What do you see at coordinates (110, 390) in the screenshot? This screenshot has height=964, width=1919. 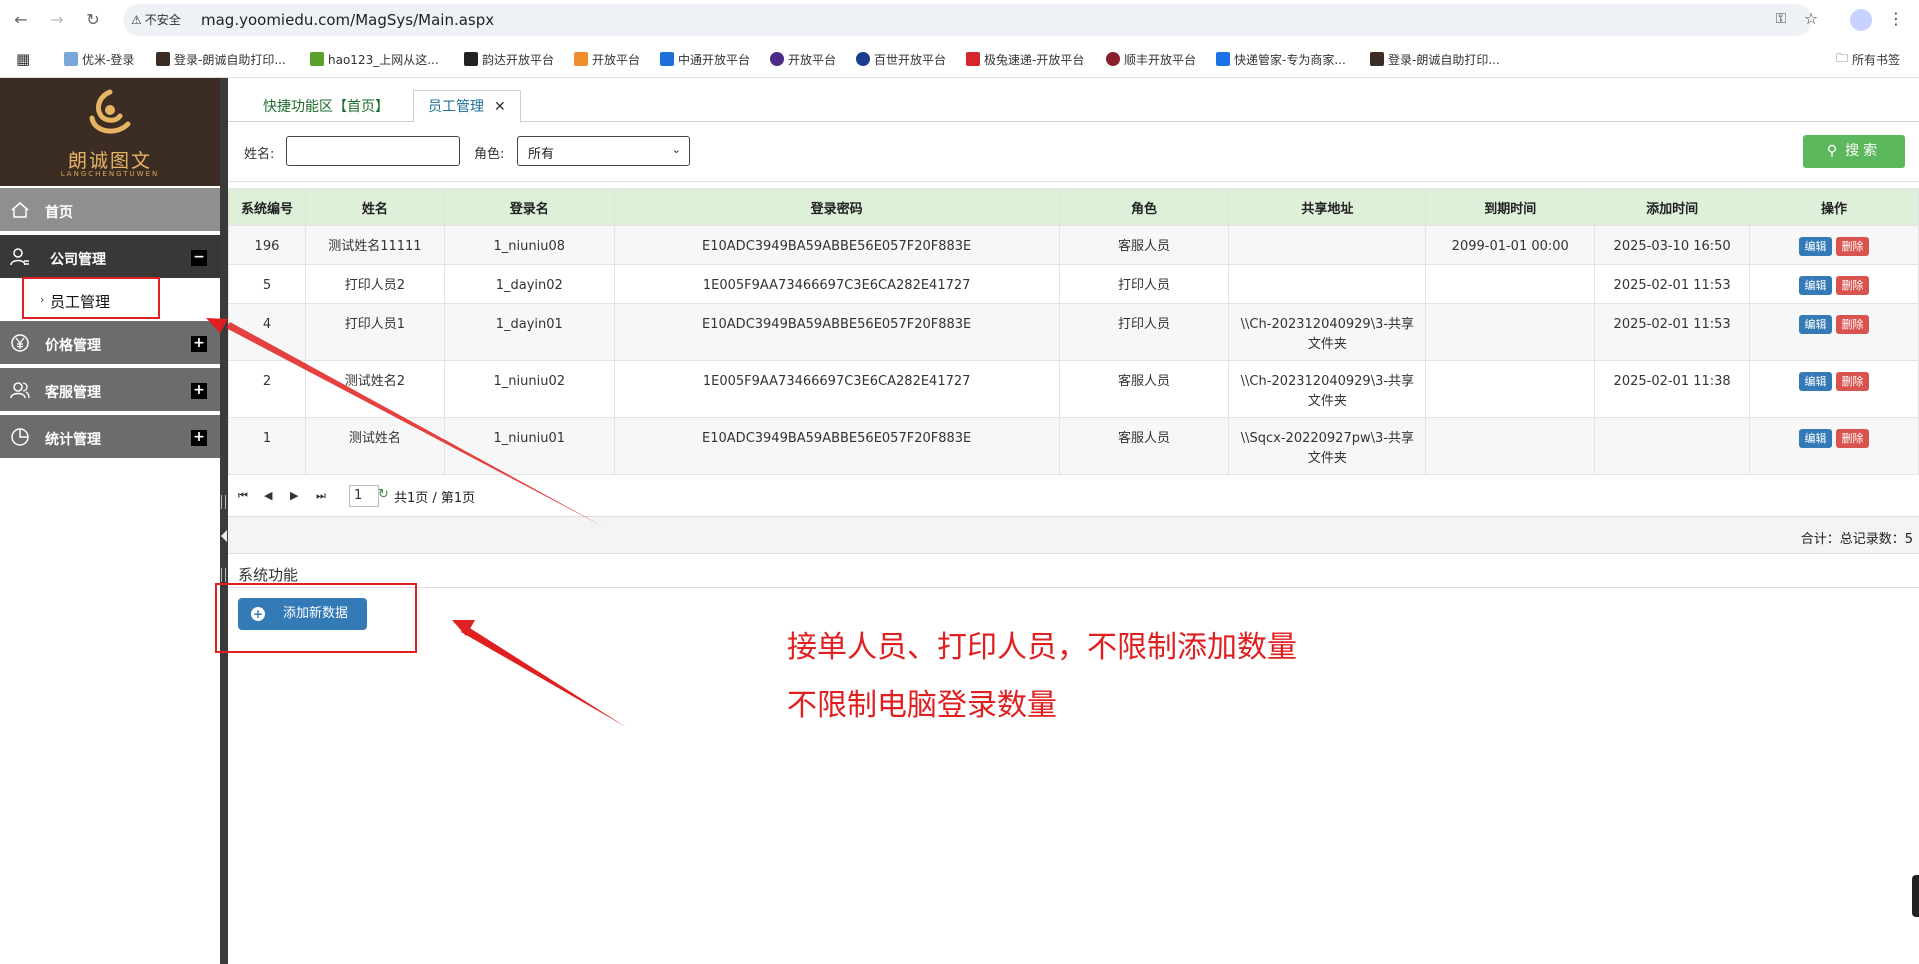 I see `sidebar-item-service: 客服管理 +` at bounding box center [110, 390].